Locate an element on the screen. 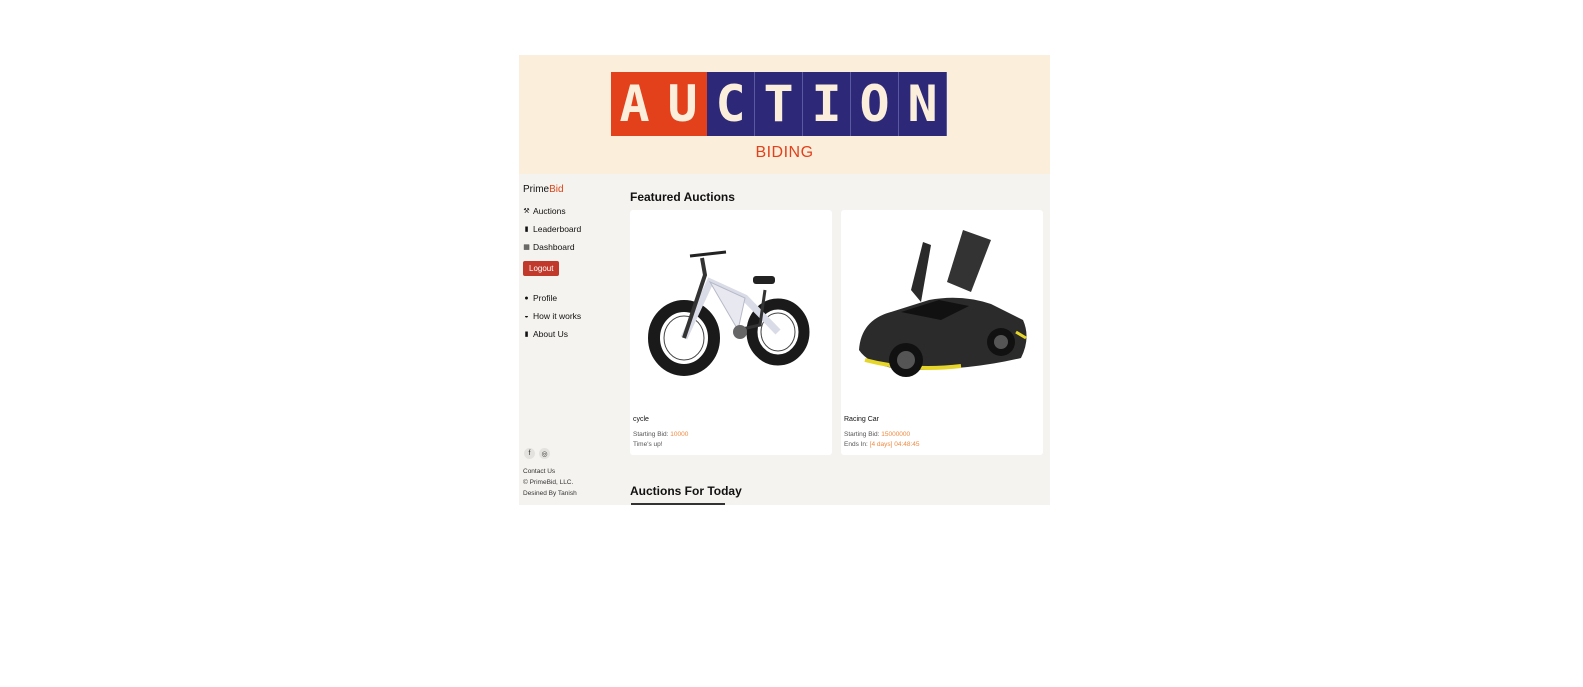  sidebar-item-leaderboard: ▮ Leaderboard is located at coordinates (552, 229).